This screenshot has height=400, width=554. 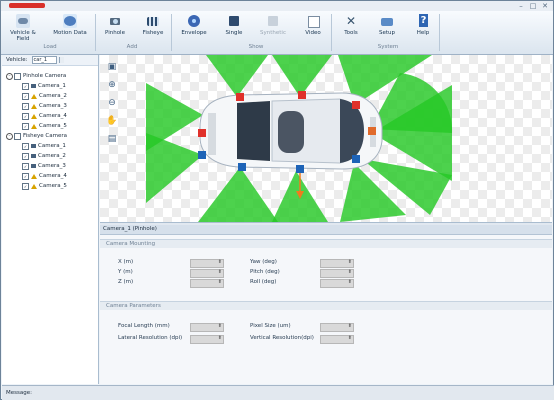 I want to click on pan-hand-icon: ✋, so click(x=112, y=121).